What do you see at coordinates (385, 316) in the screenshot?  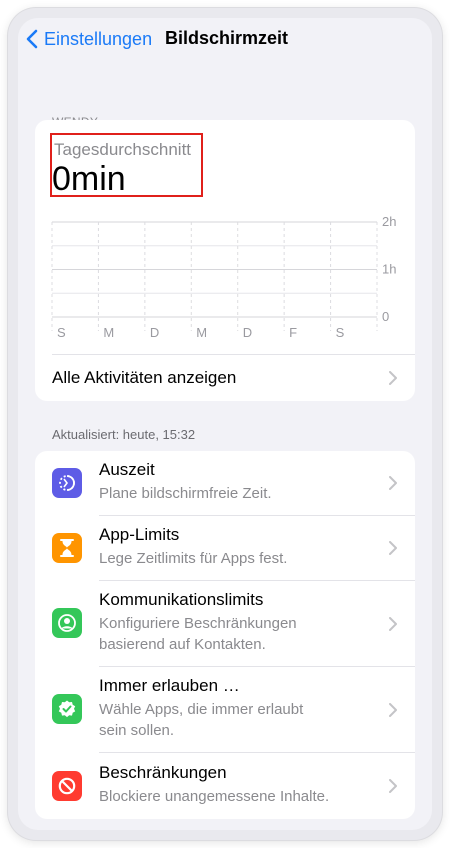 I see `y-tick-label: 0` at bounding box center [385, 316].